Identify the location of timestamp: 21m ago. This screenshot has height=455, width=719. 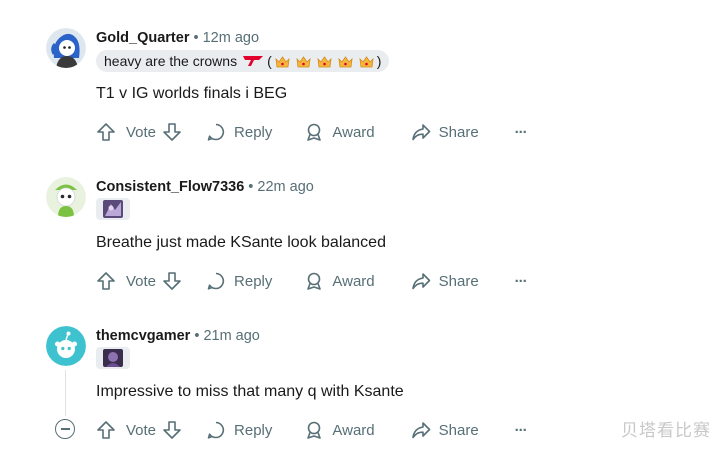
(231, 336).